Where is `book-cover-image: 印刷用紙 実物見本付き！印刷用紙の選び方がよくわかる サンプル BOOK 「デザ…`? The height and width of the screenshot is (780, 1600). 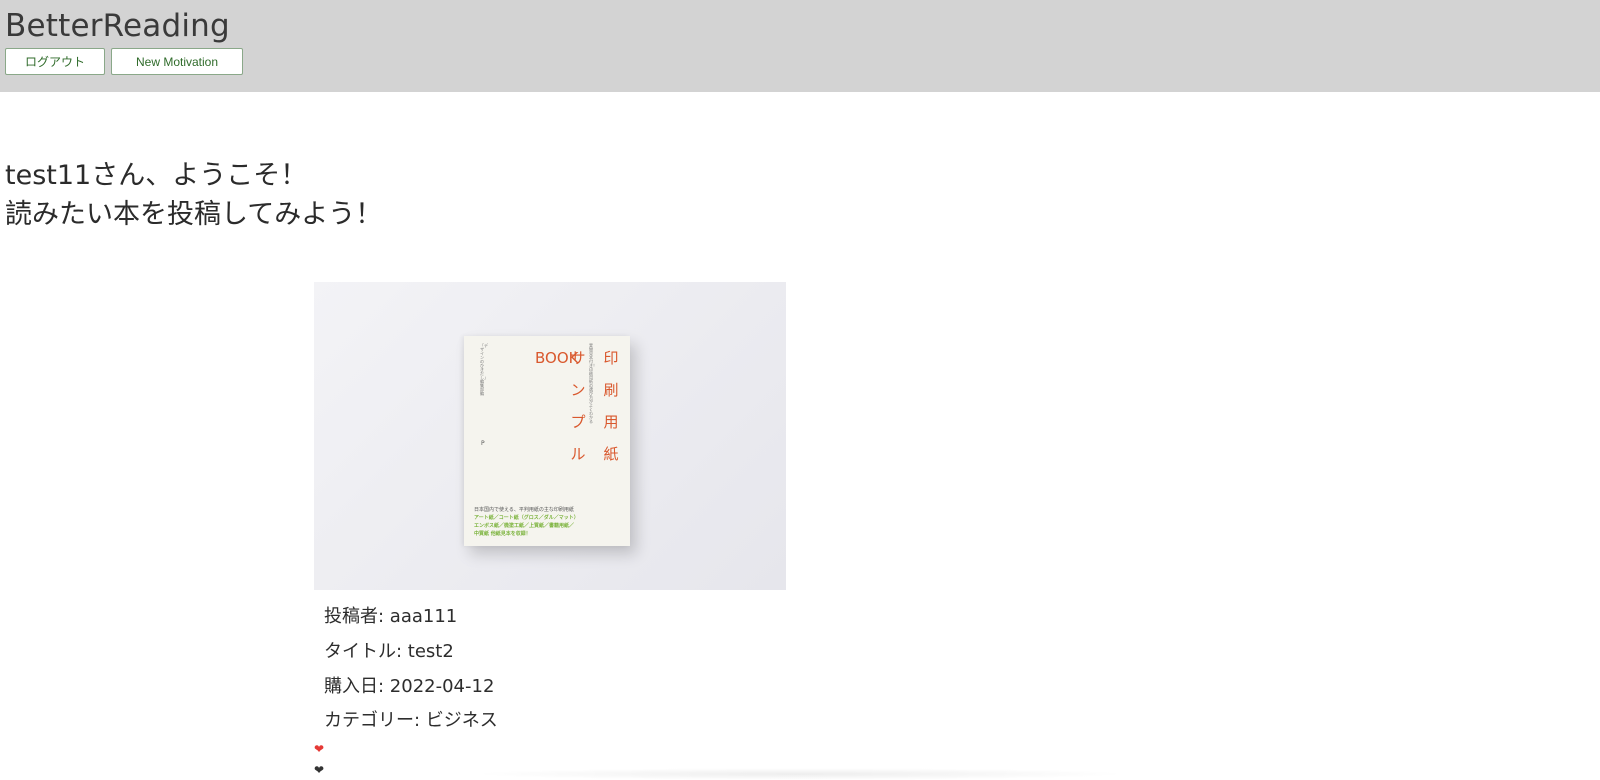 book-cover-image: 印刷用紙 実物見本付き！印刷用紙の選び方がよくわかる サンプル BOOK 「デザ… is located at coordinates (550, 436).